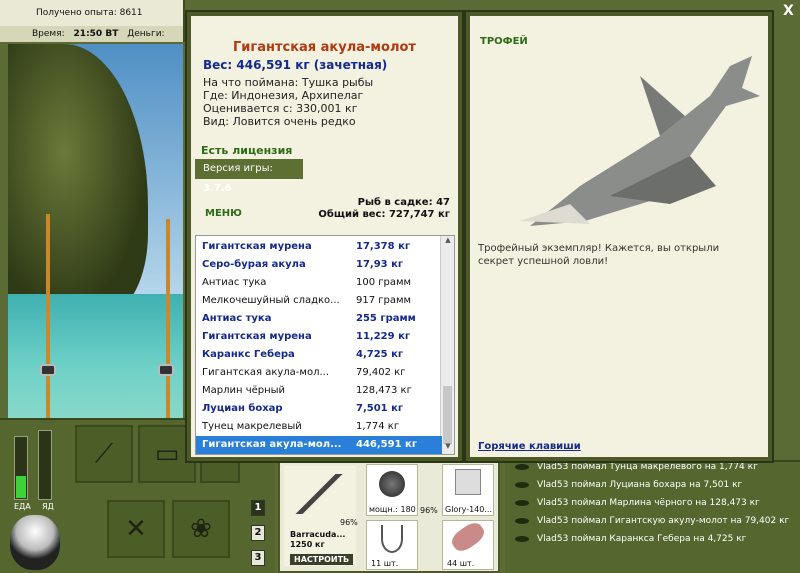 The height and width of the screenshot is (573, 800). I want to click on catch-fish-weight: 446,591 кг, so click(387, 444).